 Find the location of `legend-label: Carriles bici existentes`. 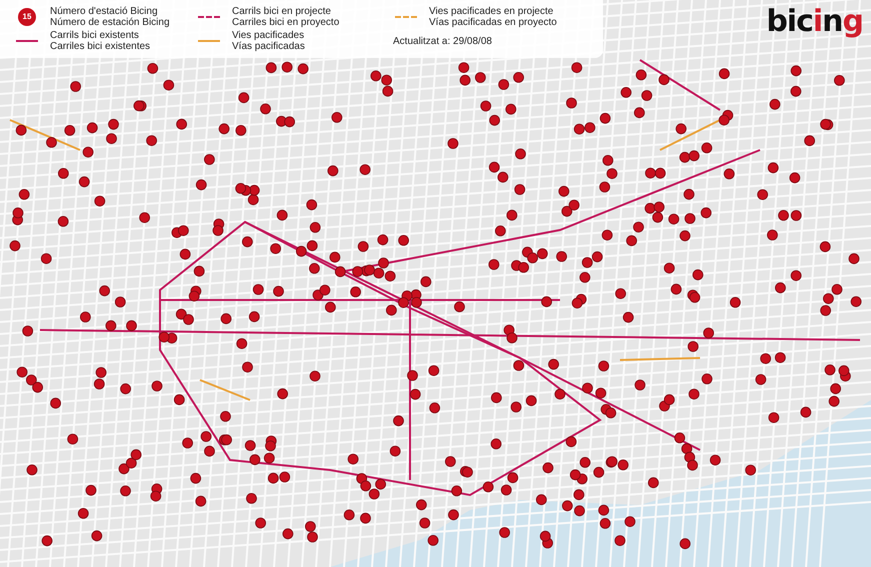

legend-label: Carriles bici existentes is located at coordinates (100, 46).